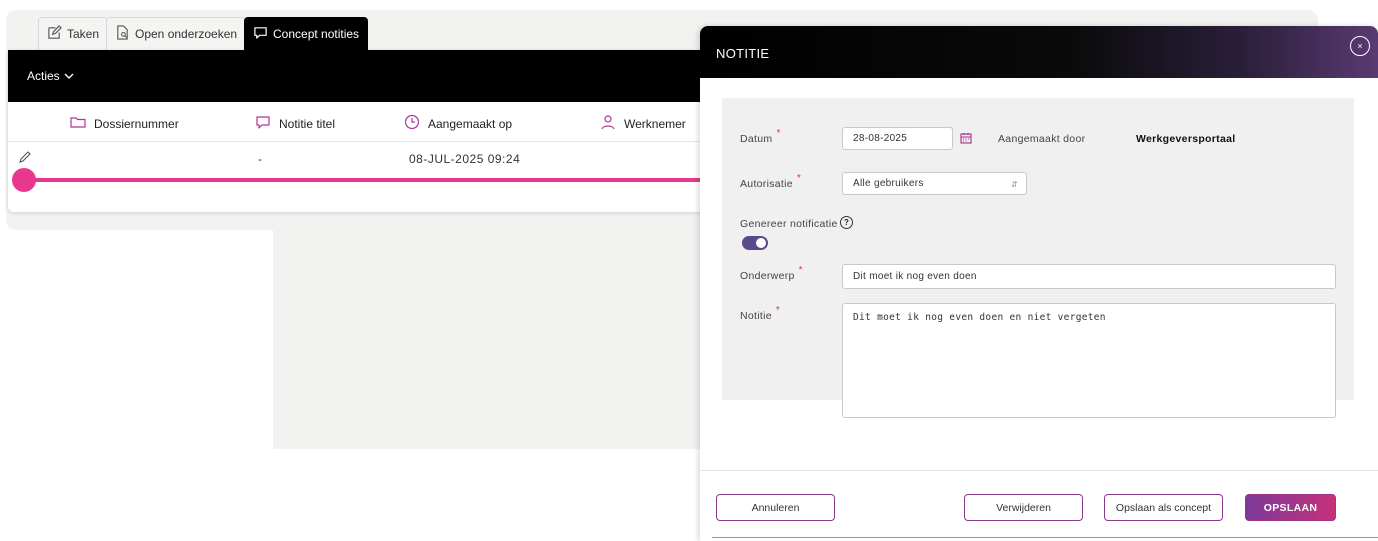 This screenshot has height=541, width=1378. I want to click on column-header-aangemaakt-op: Aangemaakt op, so click(458, 123).